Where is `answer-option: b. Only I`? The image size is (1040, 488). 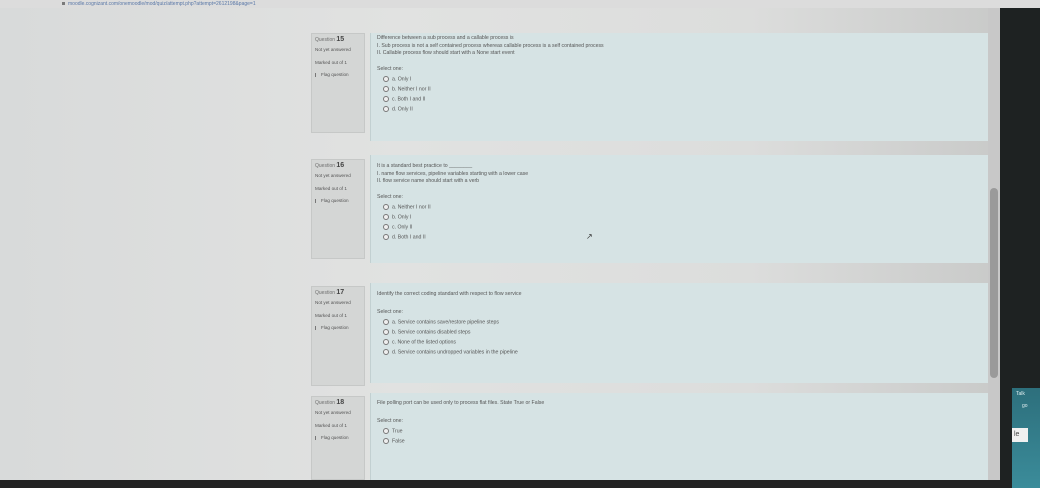
answer-option: b. Only I is located at coordinates (679, 218).